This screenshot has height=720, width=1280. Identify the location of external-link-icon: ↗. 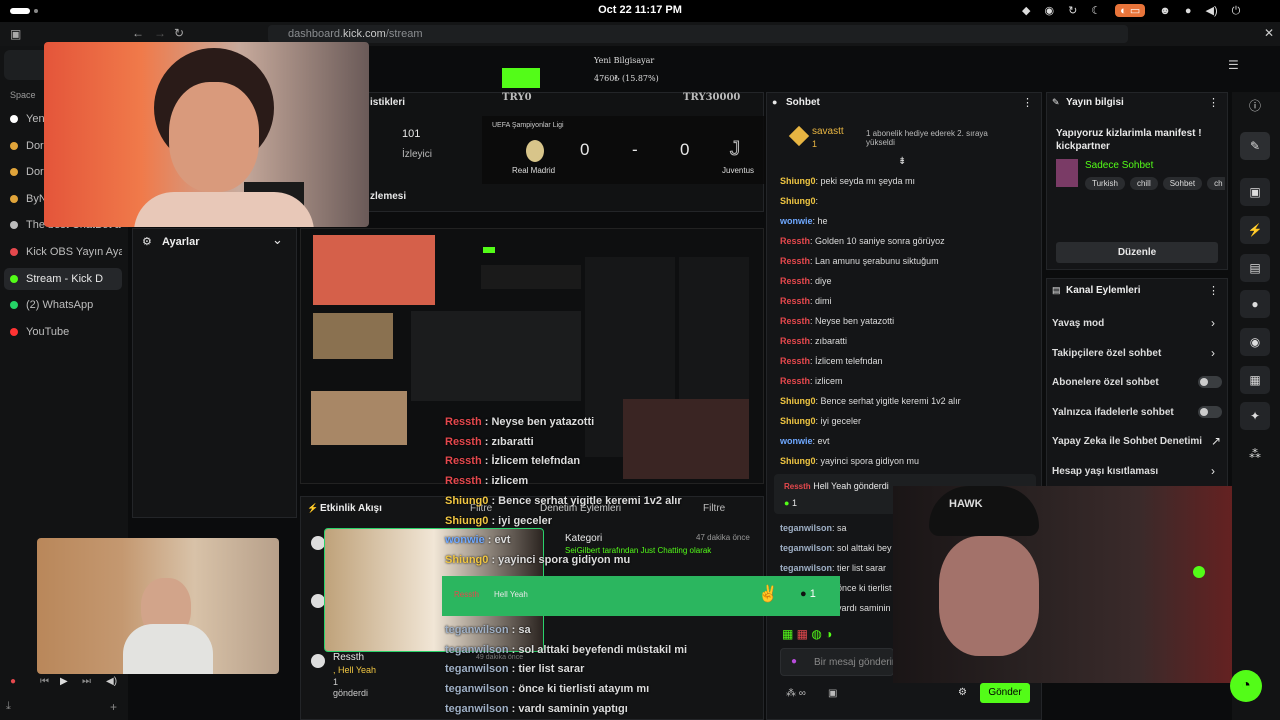
(1216, 441).